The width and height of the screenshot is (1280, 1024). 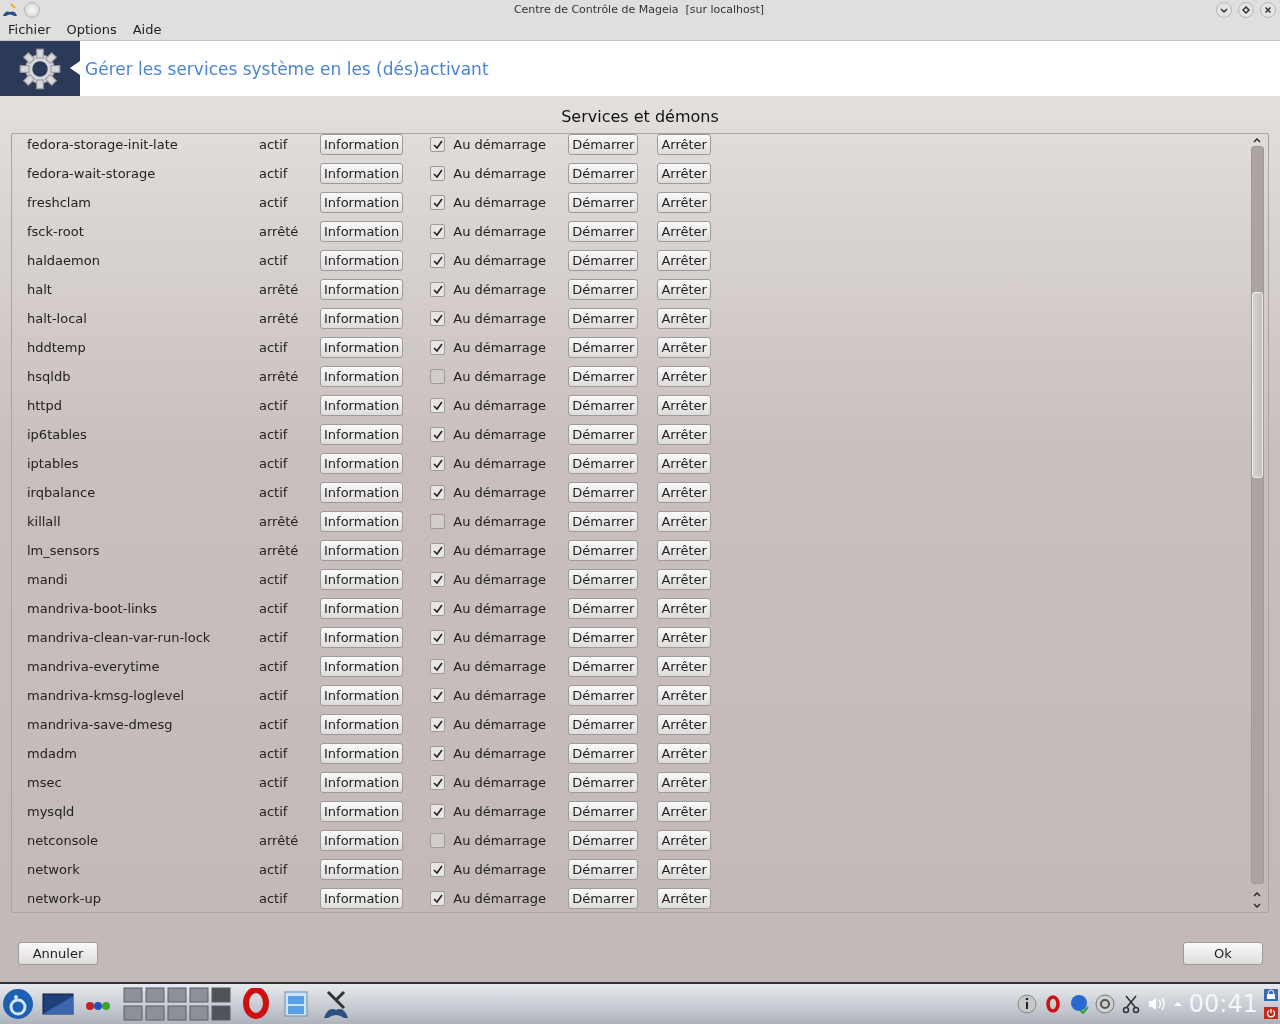 I want to click on menu-item: Options, so click(x=91, y=29).